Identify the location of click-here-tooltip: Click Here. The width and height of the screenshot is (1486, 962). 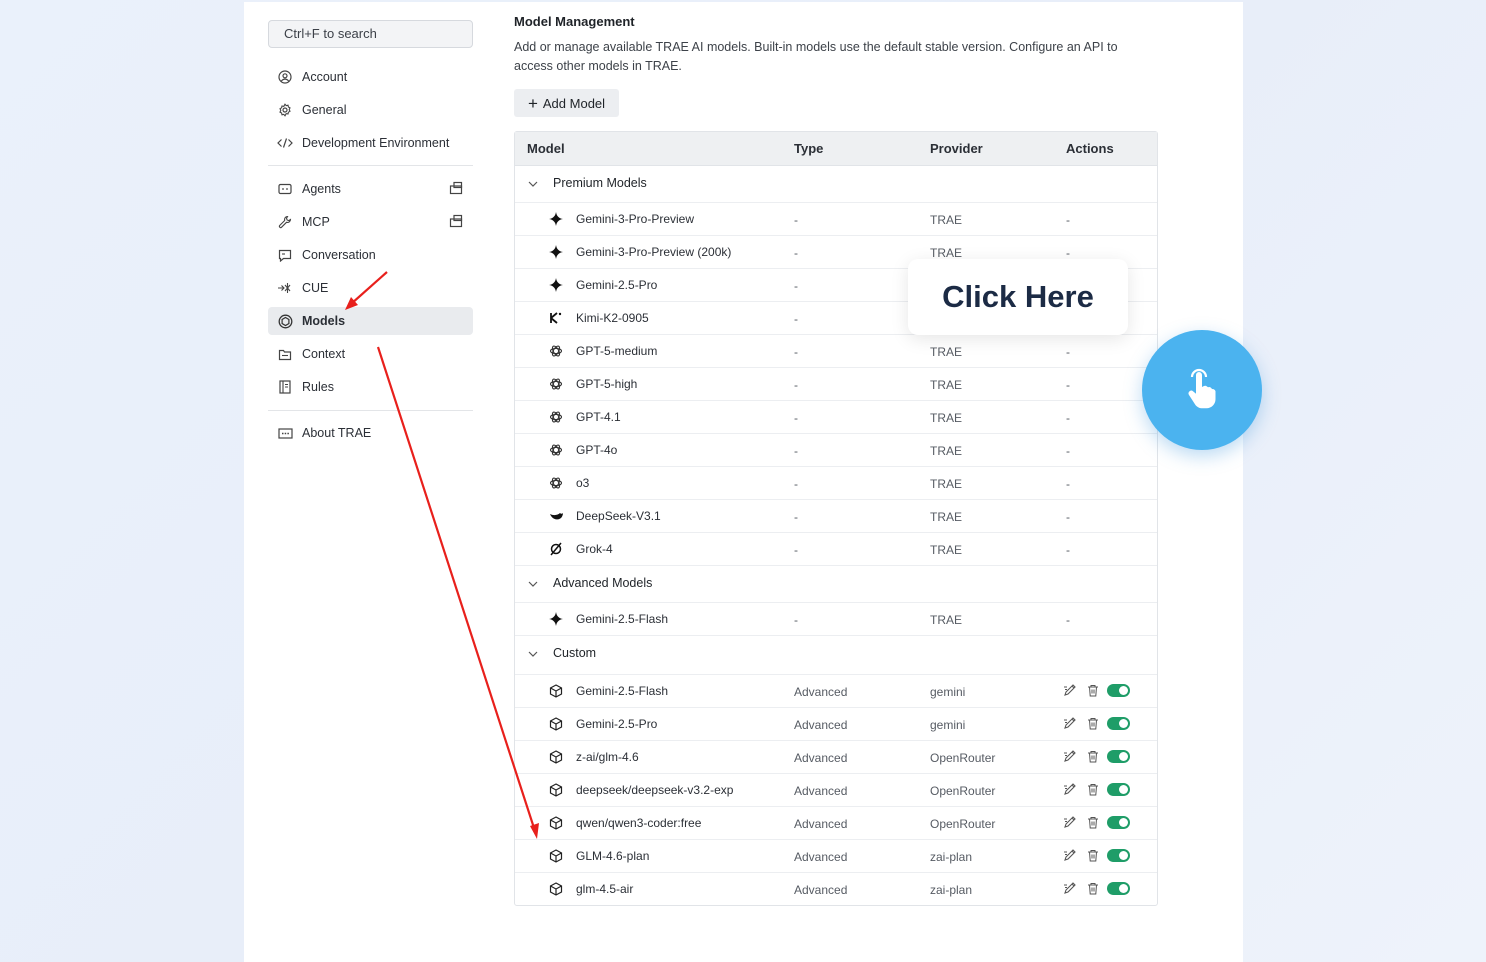
(1018, 297).